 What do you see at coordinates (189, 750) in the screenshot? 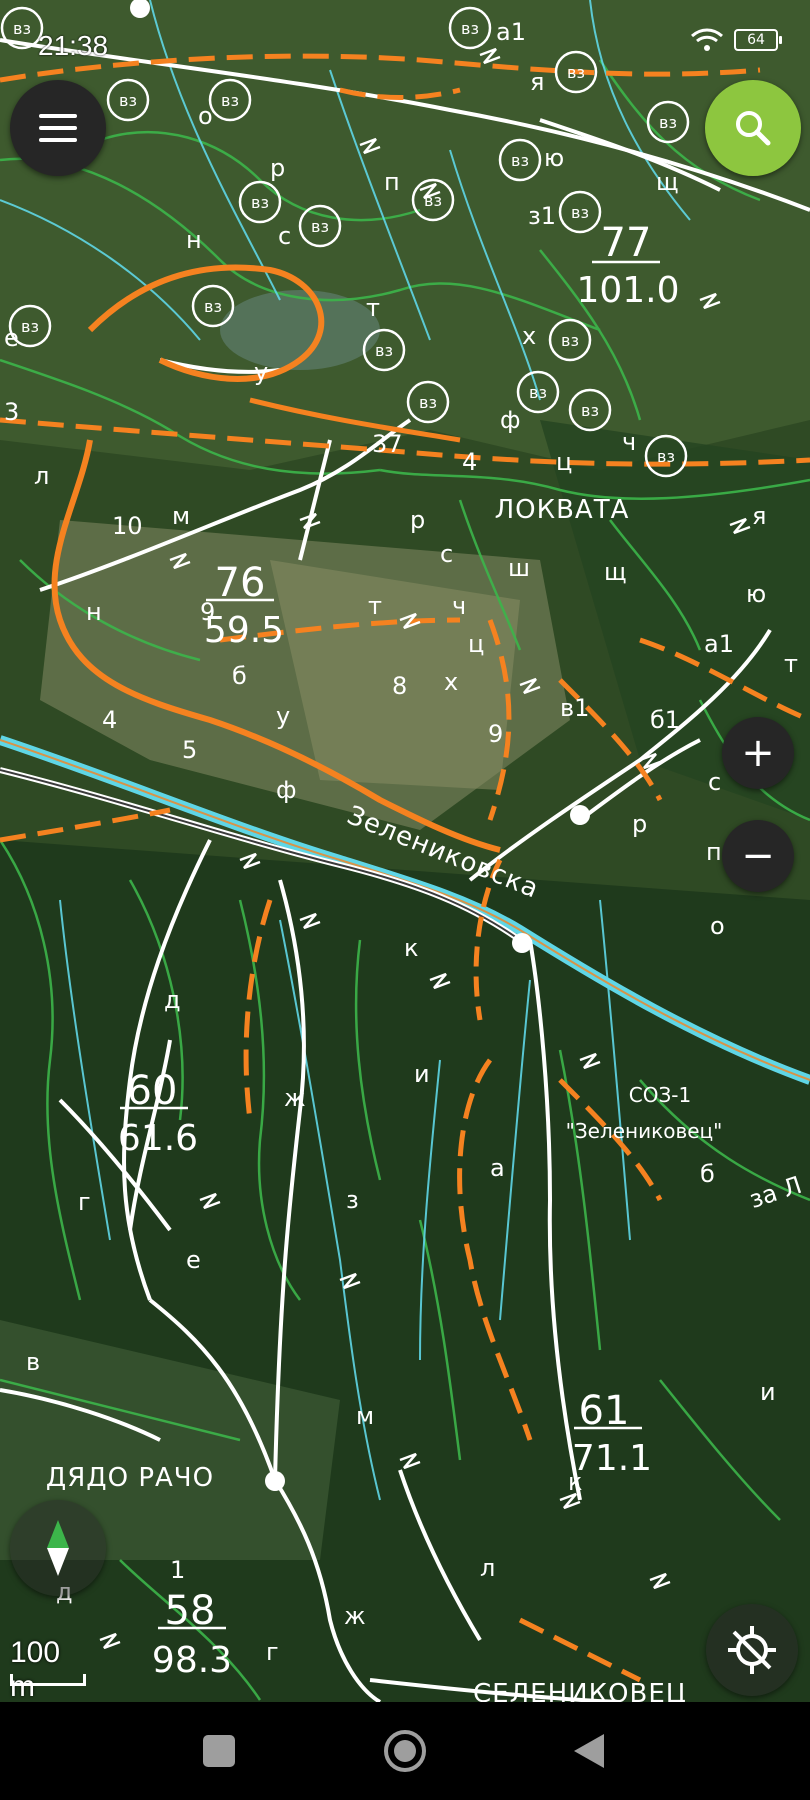
I see `svg-text: 5` at bounding box center [189, 750].